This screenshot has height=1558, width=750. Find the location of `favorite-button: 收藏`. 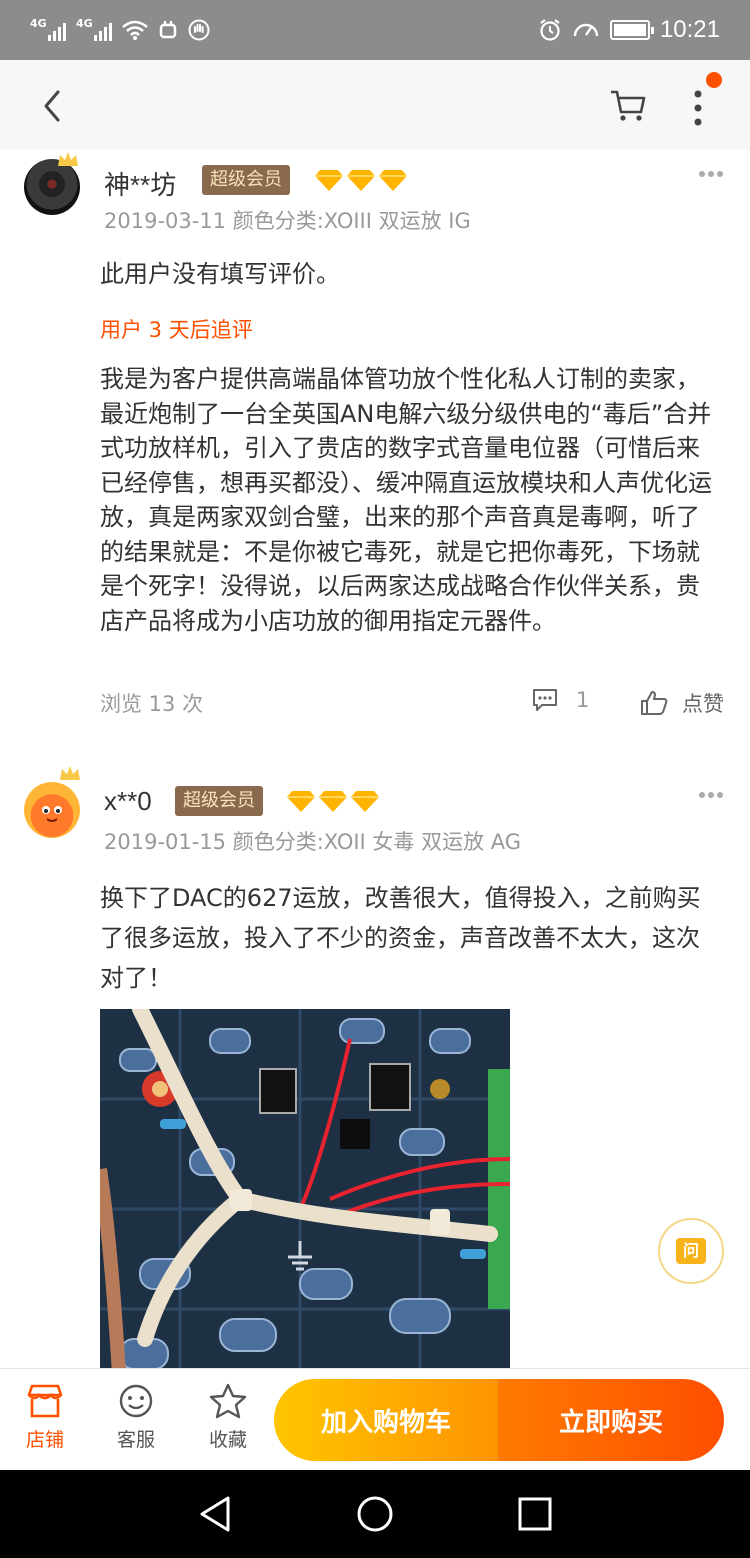

favorite-button: 收藏 is located at coordinates (228, 1417).